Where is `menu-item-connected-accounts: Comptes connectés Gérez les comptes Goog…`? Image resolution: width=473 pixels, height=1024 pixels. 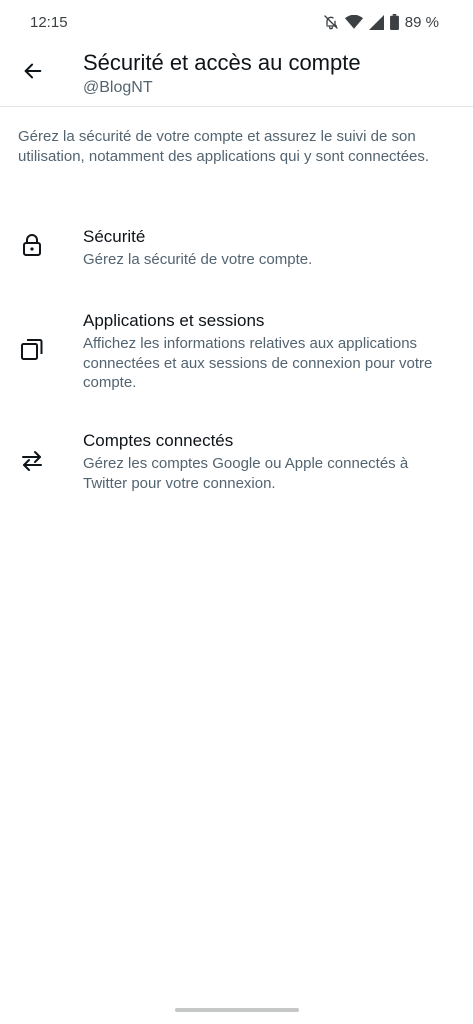
menu-item-connected-accounts: Comptes connectés Gérez les comptes Goog… is located at coordinates (236, 463).